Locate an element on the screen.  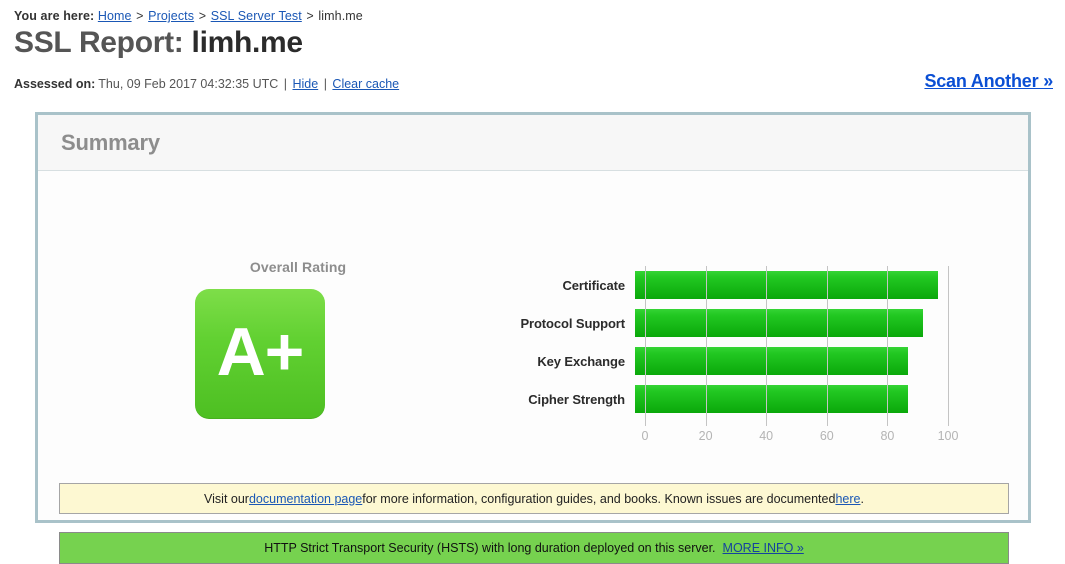
chart-bar-protocol-support is located at coordinates (779, 323).